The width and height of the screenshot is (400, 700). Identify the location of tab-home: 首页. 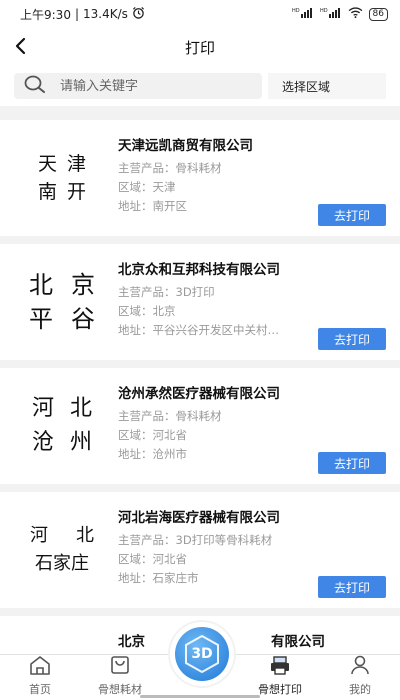
(40, 677).